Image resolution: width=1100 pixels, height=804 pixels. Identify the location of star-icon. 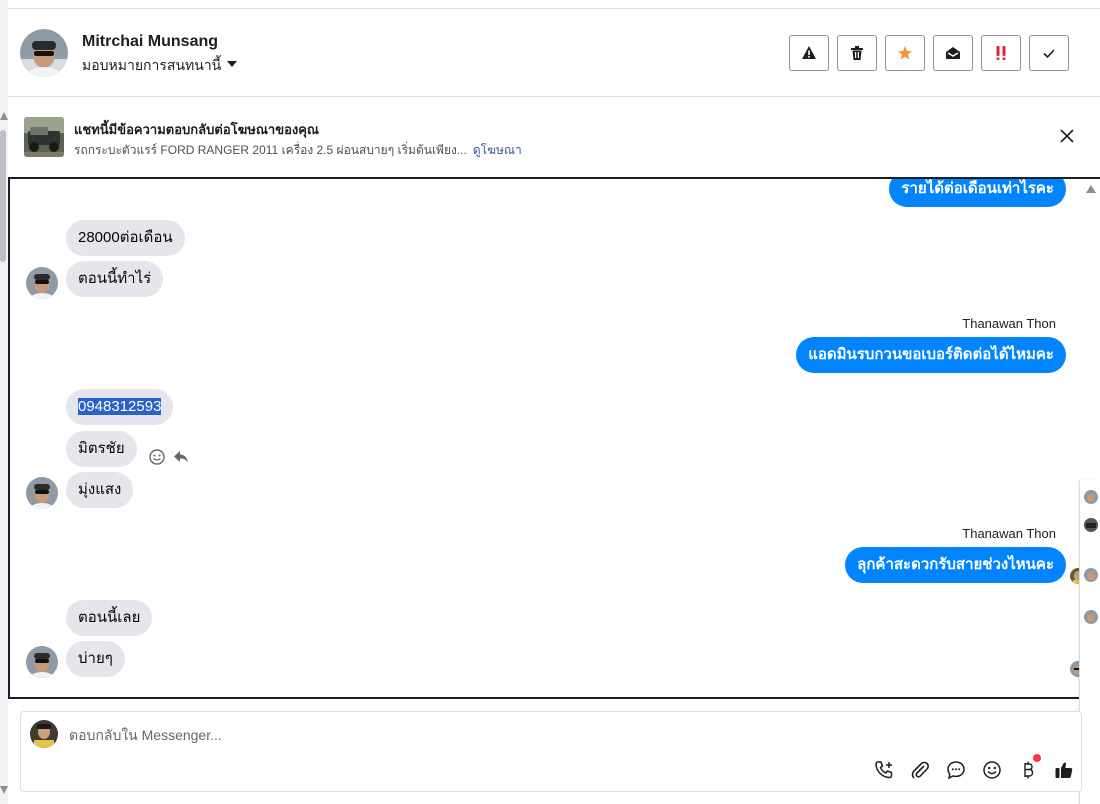
(905, 53).